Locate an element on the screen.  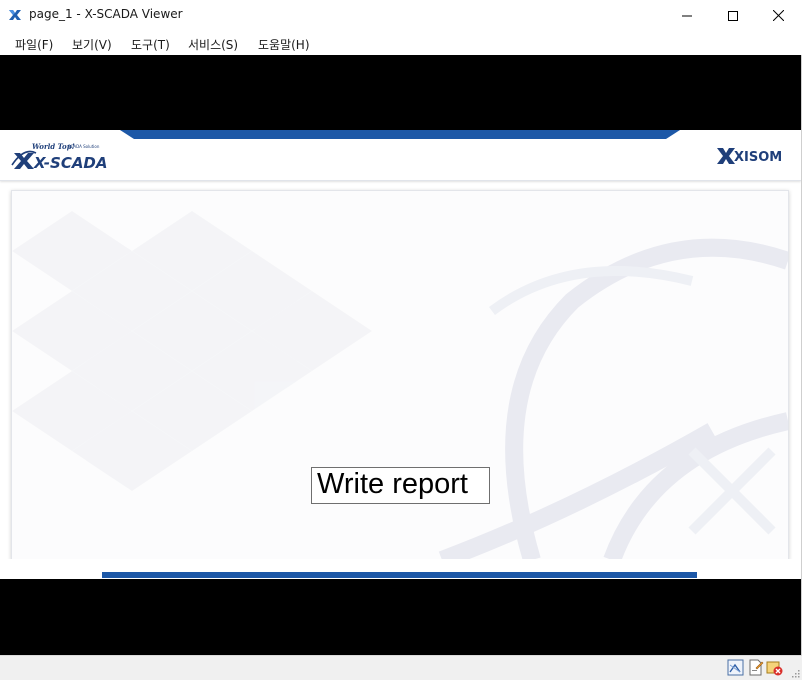
network-icon is located at coordinates (735, 667).